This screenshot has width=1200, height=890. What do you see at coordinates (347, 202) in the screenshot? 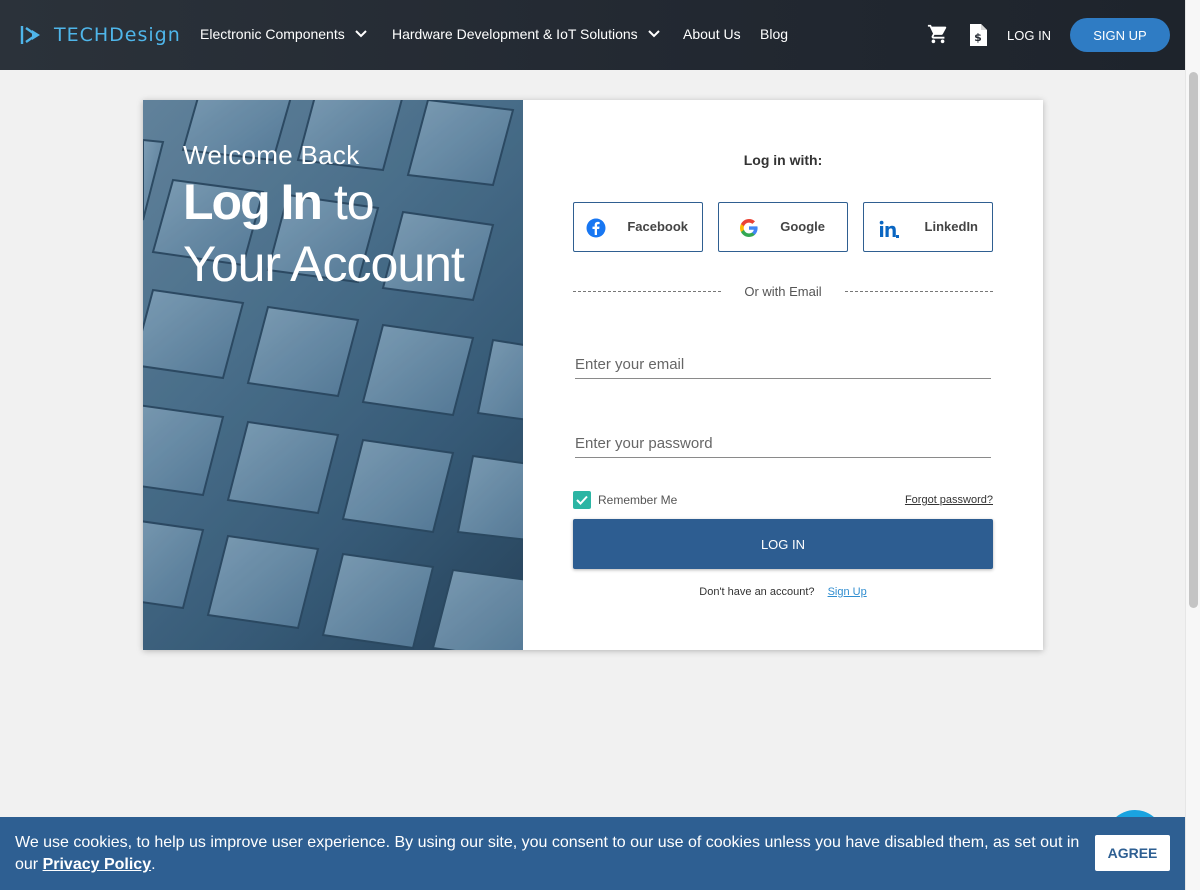
I see `hero-headline-rest: to` at bounding box center [347, 202].